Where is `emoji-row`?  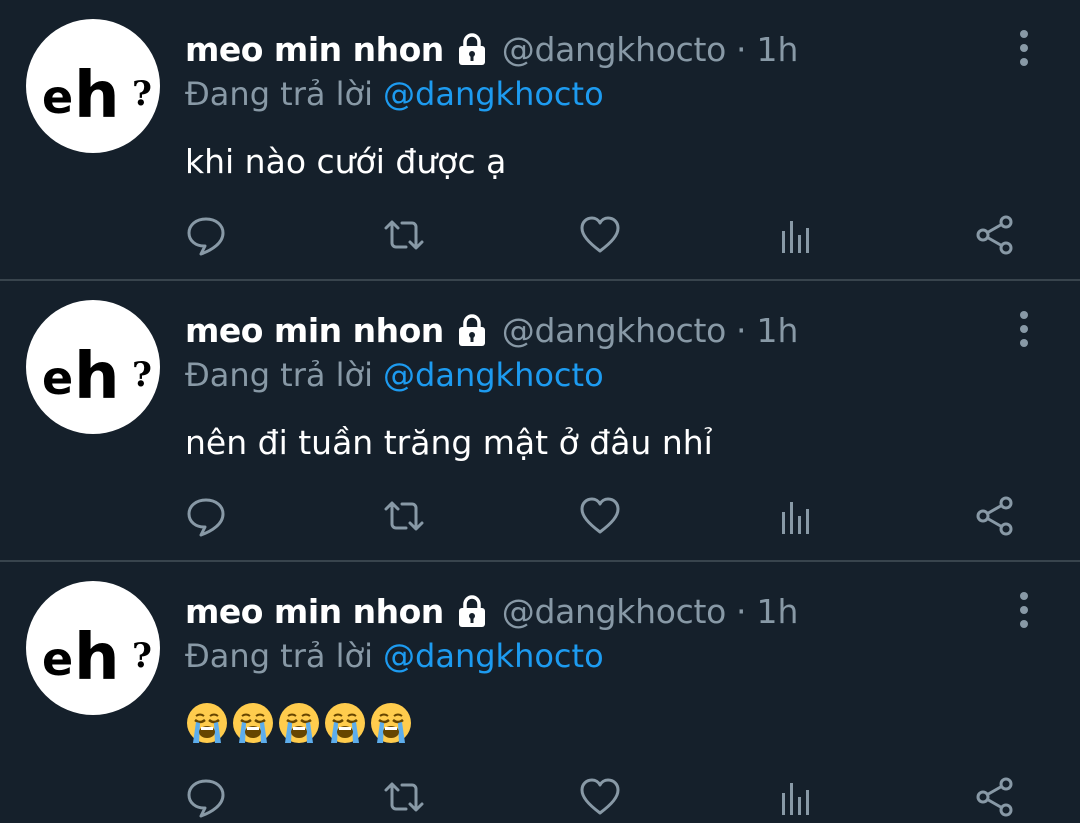 emoji-row is located at coordinates (299, 723).